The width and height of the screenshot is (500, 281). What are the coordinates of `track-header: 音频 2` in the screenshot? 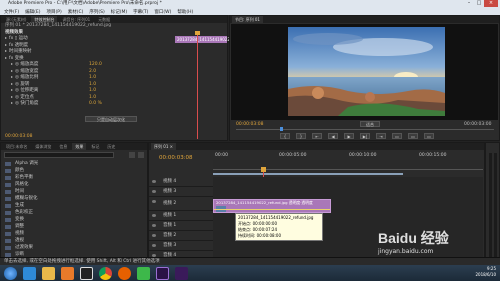 It's located at (181, 236).